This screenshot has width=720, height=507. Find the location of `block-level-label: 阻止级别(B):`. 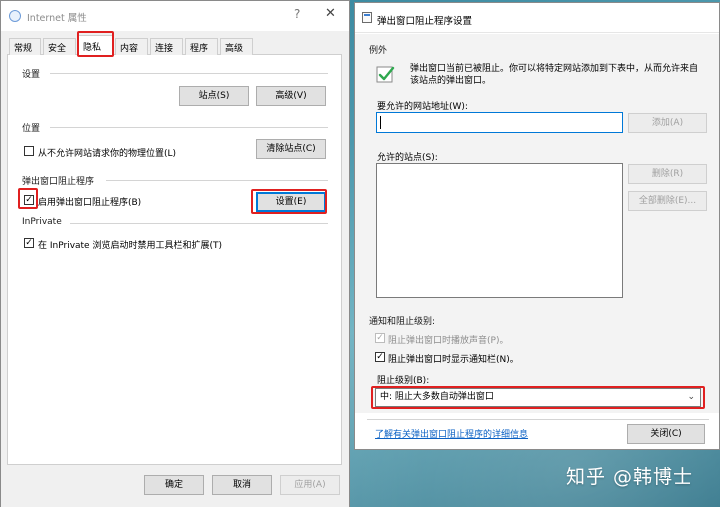

block-level-label: 阻止级别(B): is located at coordinates (403, 381).